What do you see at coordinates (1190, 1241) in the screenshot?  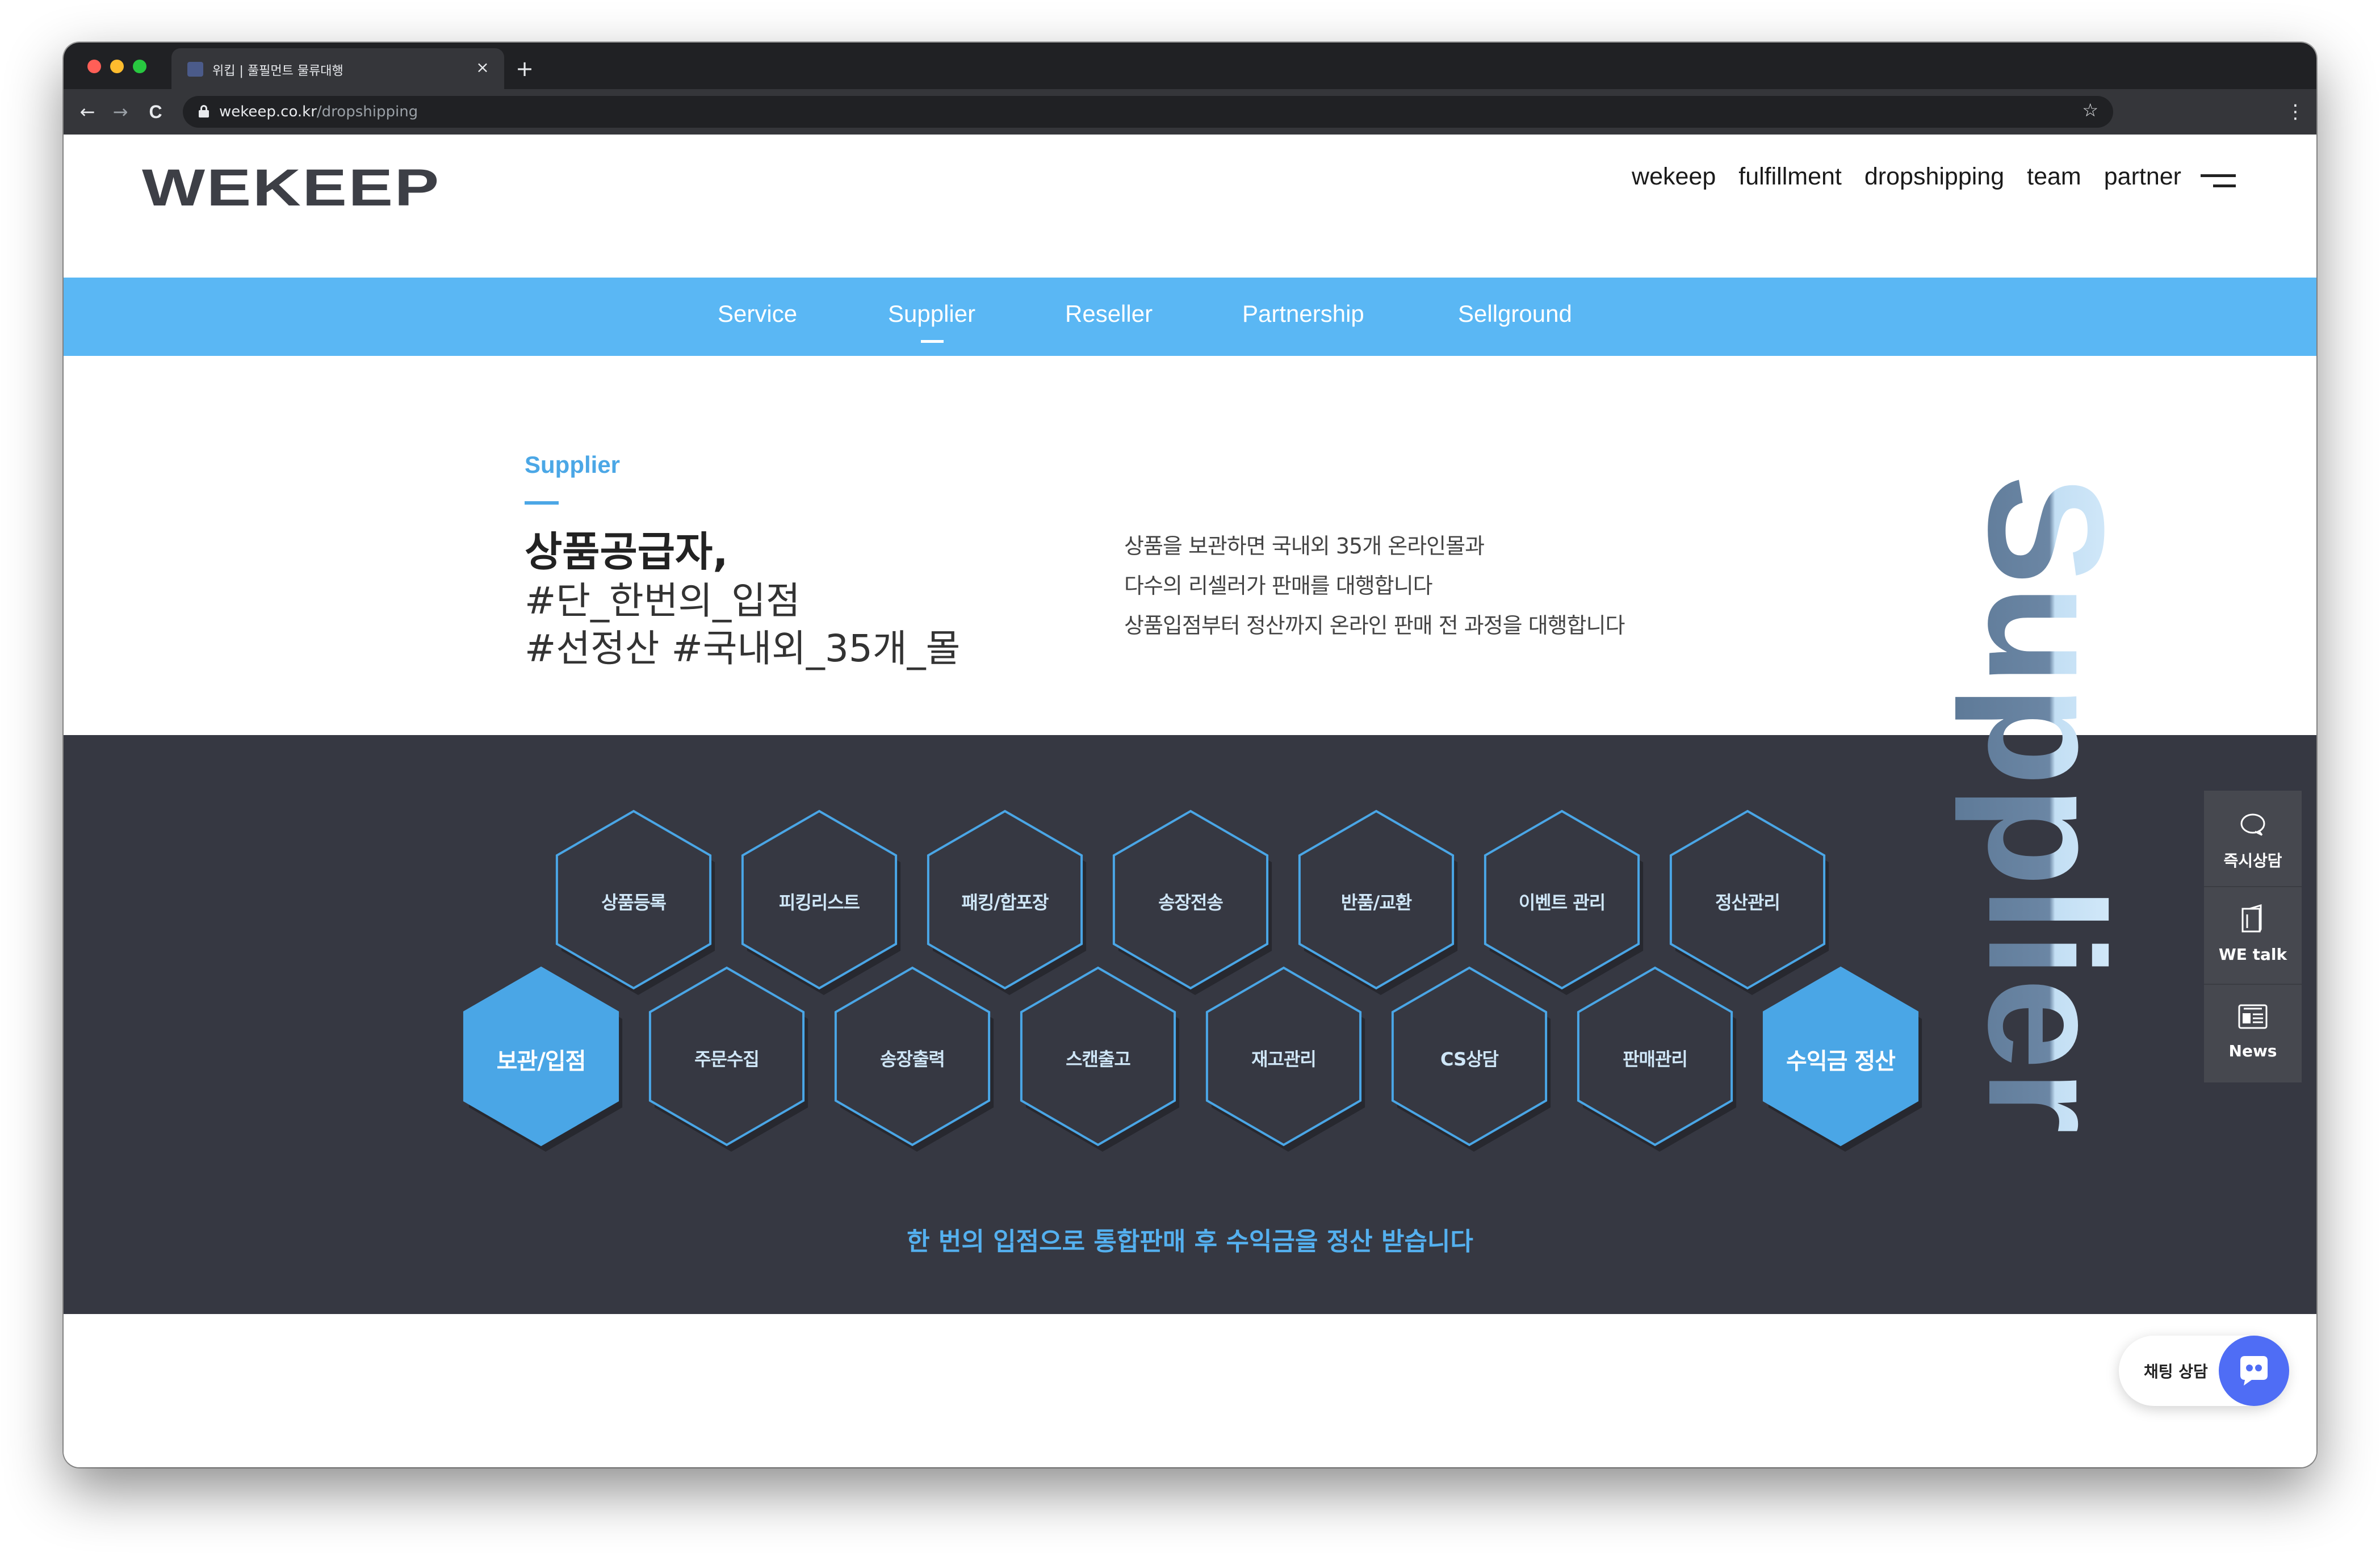 I see `process-tagline: 한 번의 입점으로 통합판매 후 수익금을 정산 받습니다` at bounding box center [1190, 1241].